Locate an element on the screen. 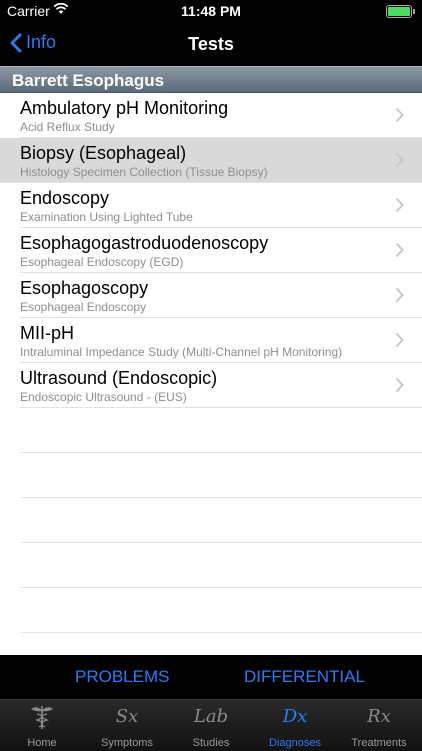  status-bar: Carrier 11:48 PM is located at coordinates (211, 11).